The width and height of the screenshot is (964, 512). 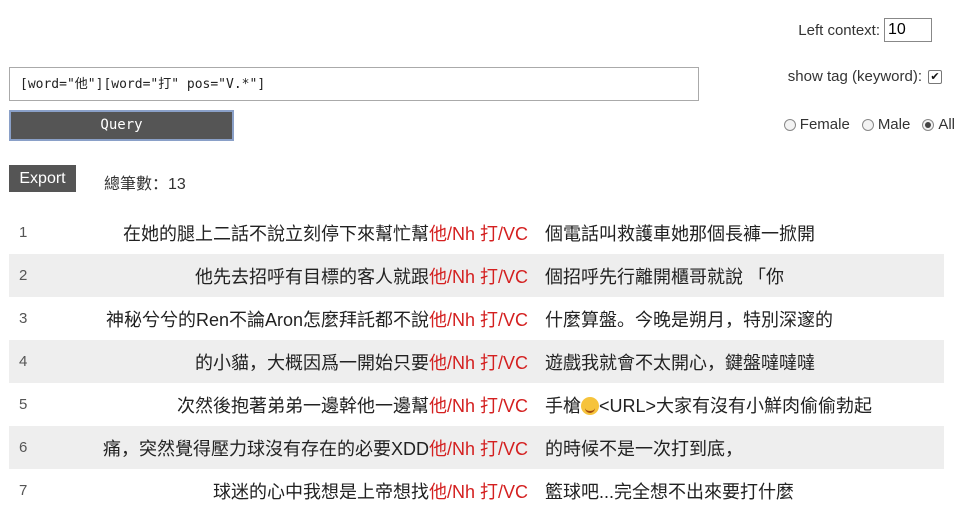 I want to click on right-context-text: 籃球吧...完全想不出來要打什麼, so click(x=670, y=491).